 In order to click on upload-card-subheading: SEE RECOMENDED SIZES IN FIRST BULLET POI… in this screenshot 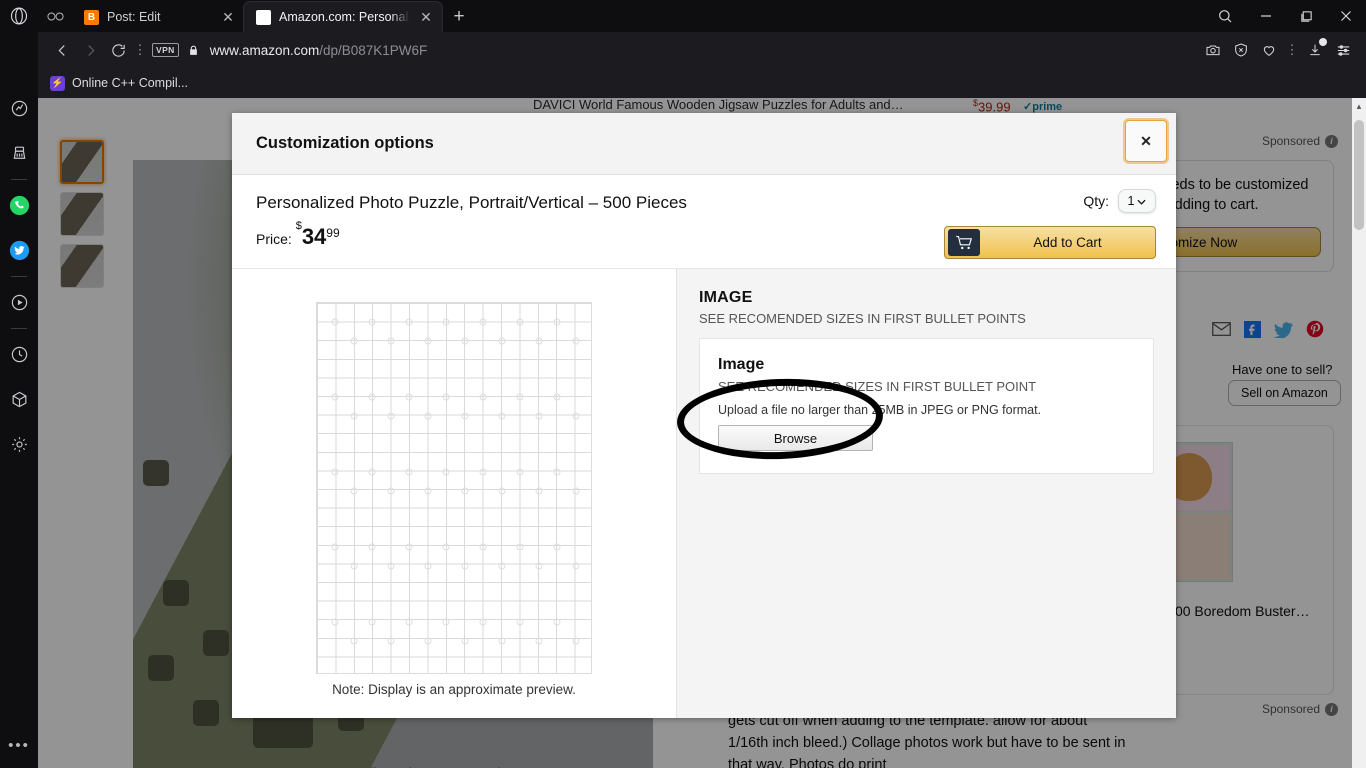, I will do `click(877, 386)`.